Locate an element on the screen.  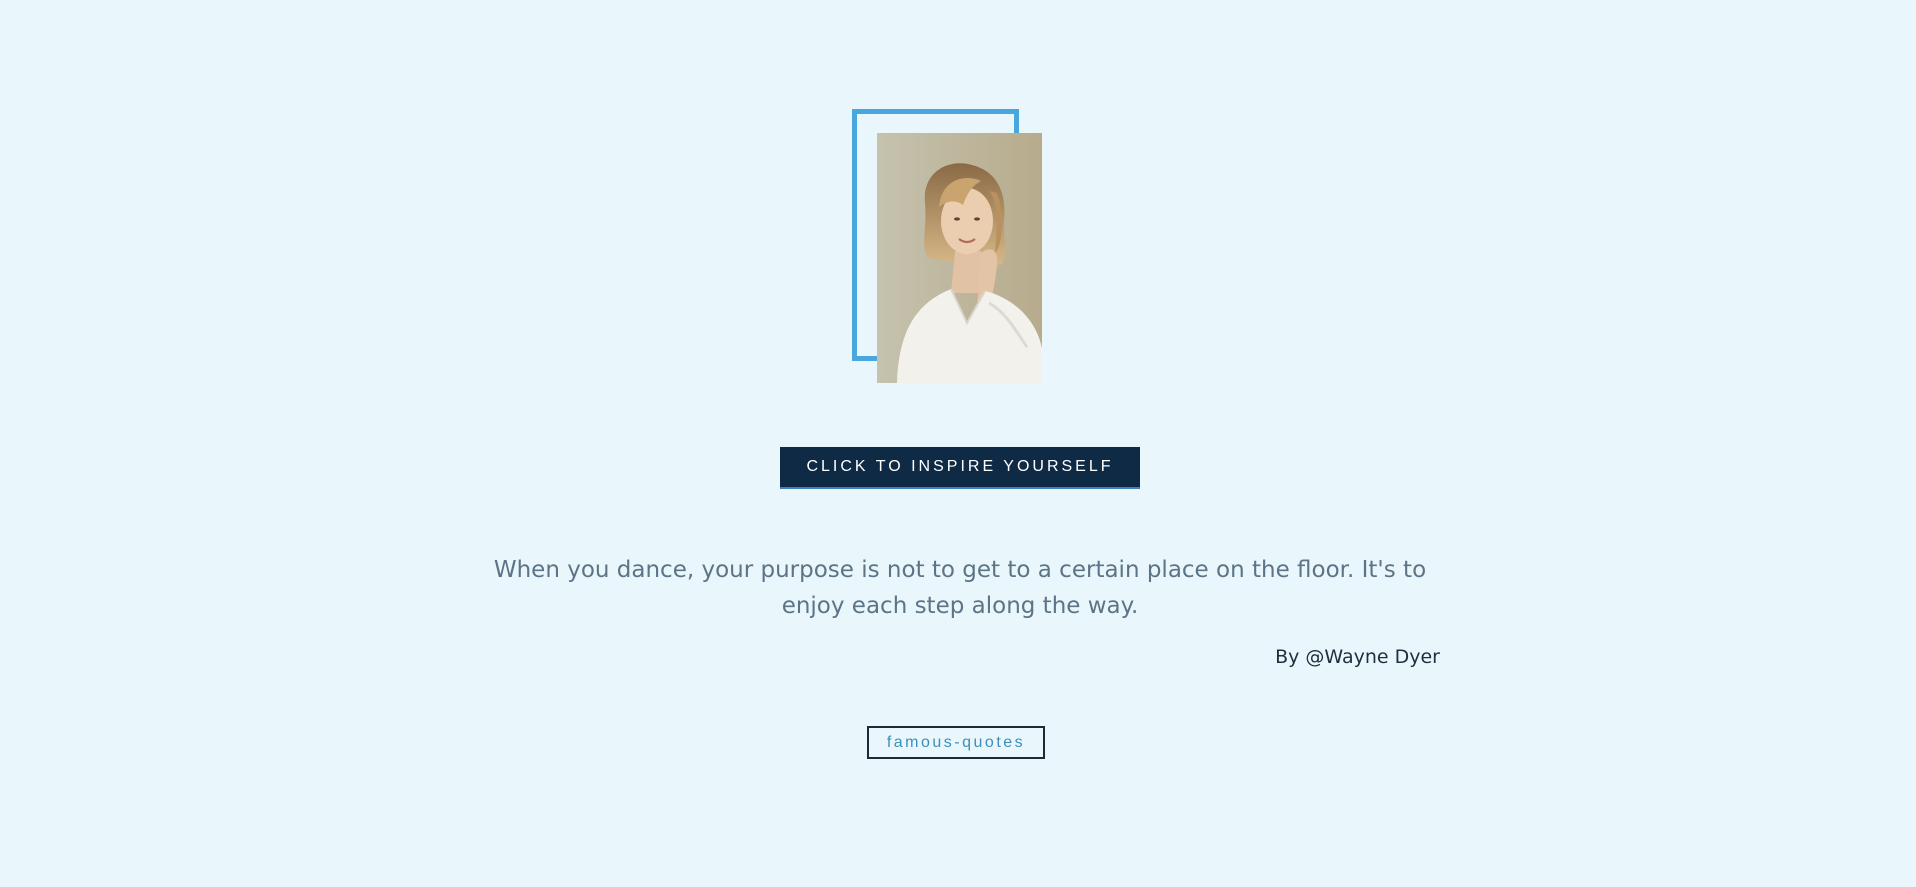
portrait-illustration is located at coordinates (959, 258).